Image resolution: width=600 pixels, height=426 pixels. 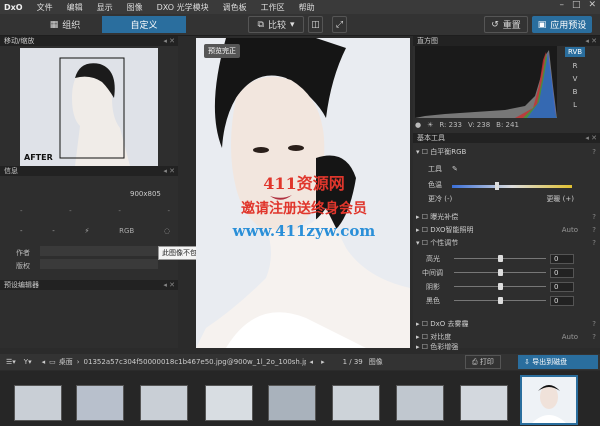 I want to click on menu-image: 图像, so click(x=135, y=7).